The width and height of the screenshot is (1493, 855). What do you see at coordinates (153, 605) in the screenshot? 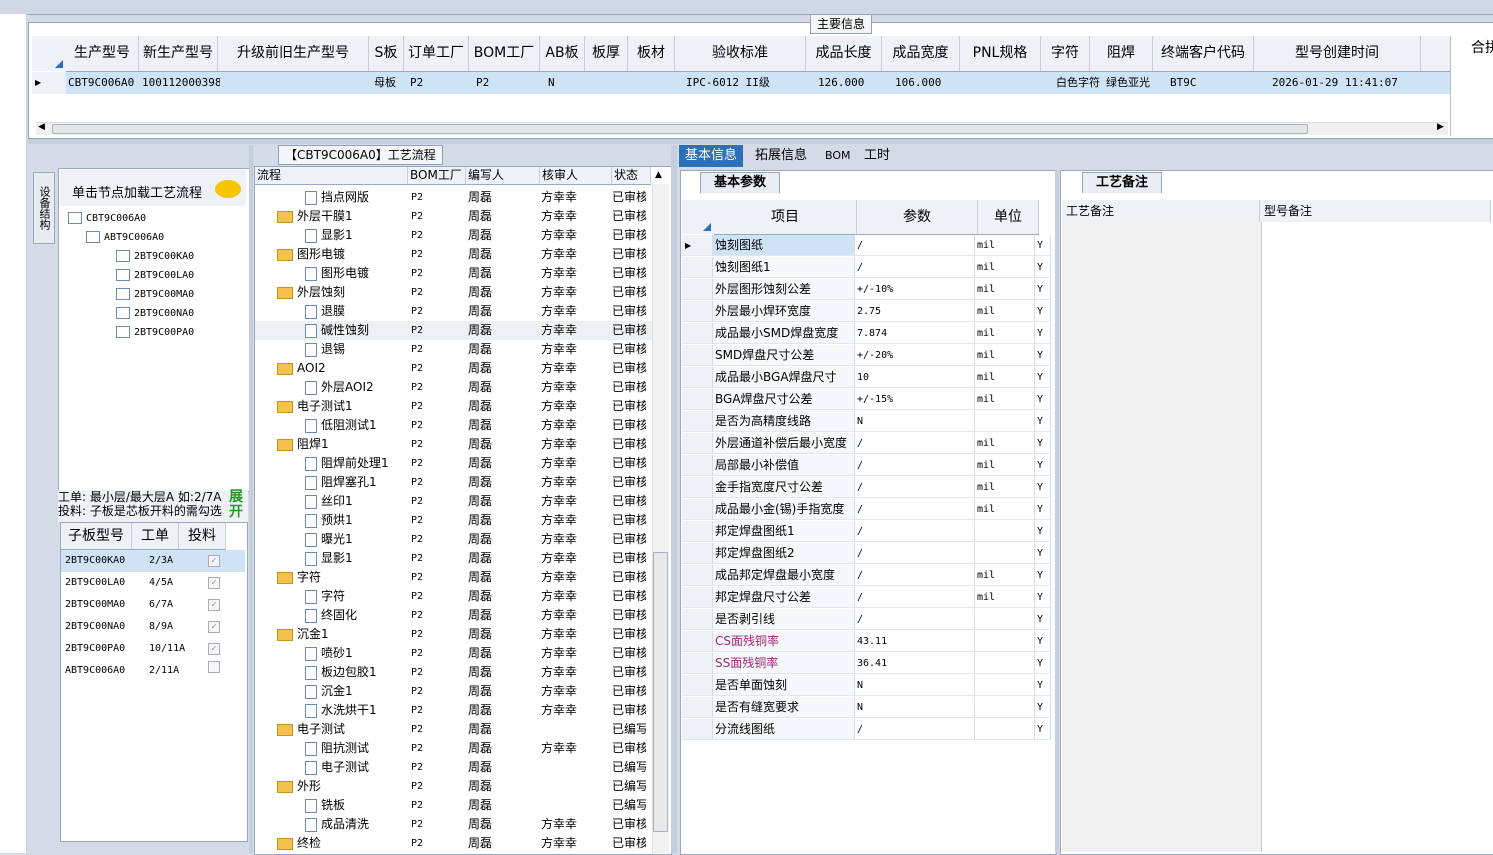
I see `sub-grid-row: 2BT9C00MA0 6/7A ✓` at bounding box center [153, 605].